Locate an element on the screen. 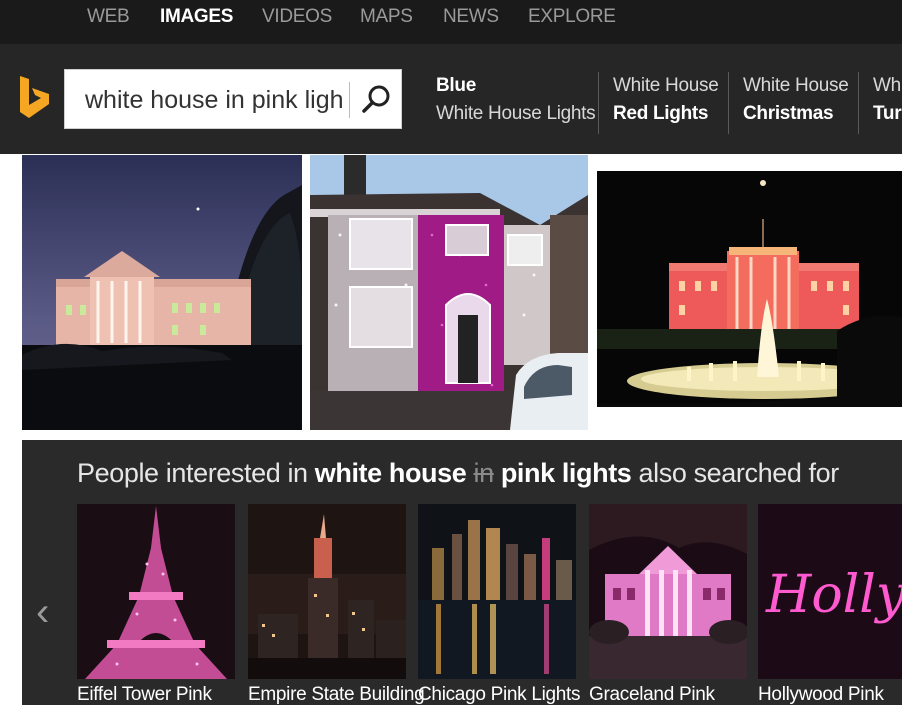 This screenshot has height=706, width=902. title-suffix: also searched for is located at coordinates (735, 473).